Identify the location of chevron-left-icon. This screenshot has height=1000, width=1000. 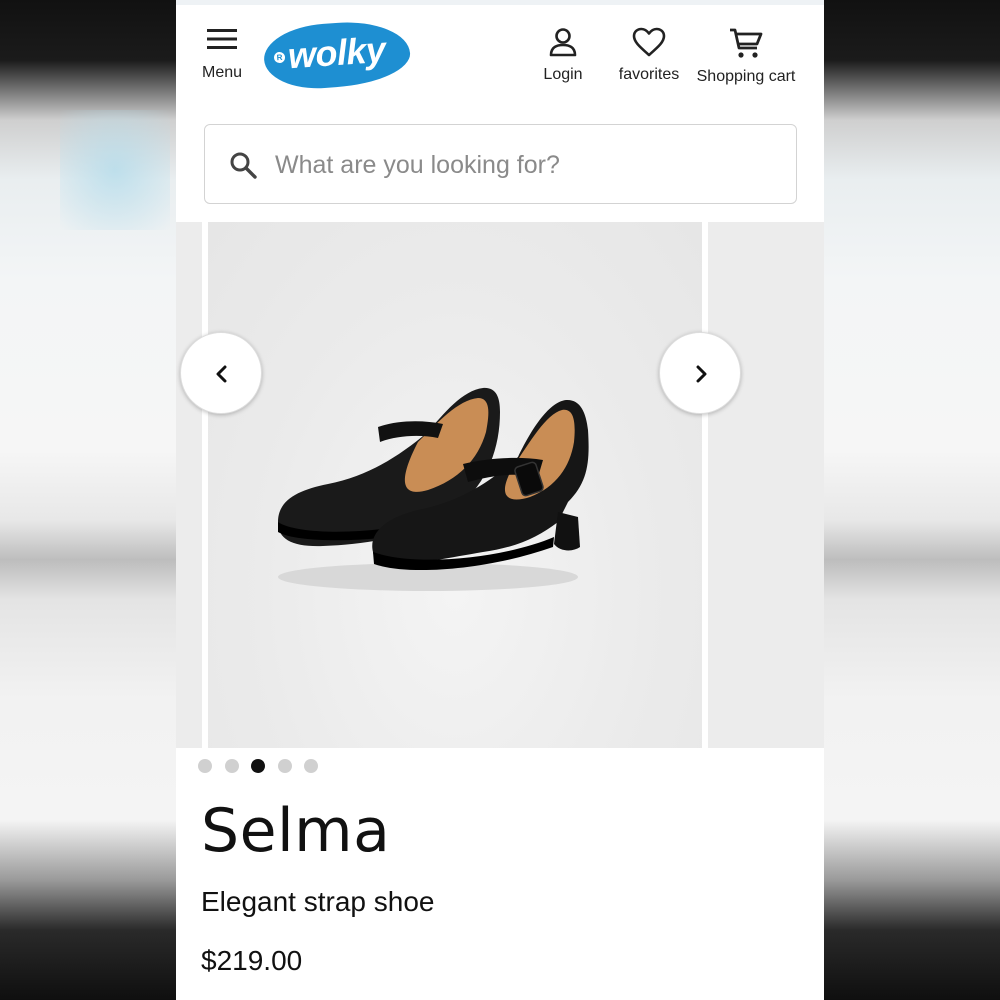
(221, 374).